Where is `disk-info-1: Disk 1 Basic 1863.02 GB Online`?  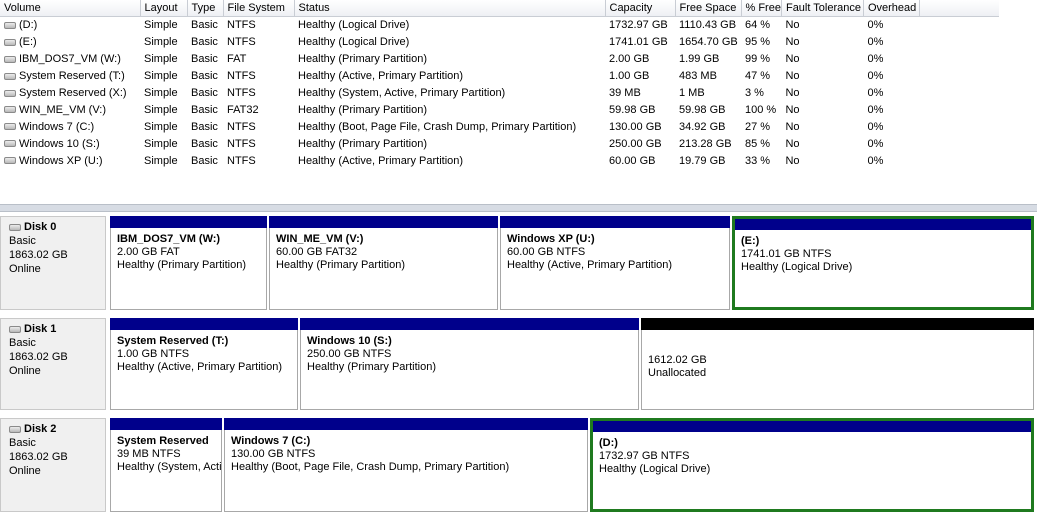
disk-info-1: Disk 1 Basic 1863.02 GB Online is located at coordinates (53, 364).